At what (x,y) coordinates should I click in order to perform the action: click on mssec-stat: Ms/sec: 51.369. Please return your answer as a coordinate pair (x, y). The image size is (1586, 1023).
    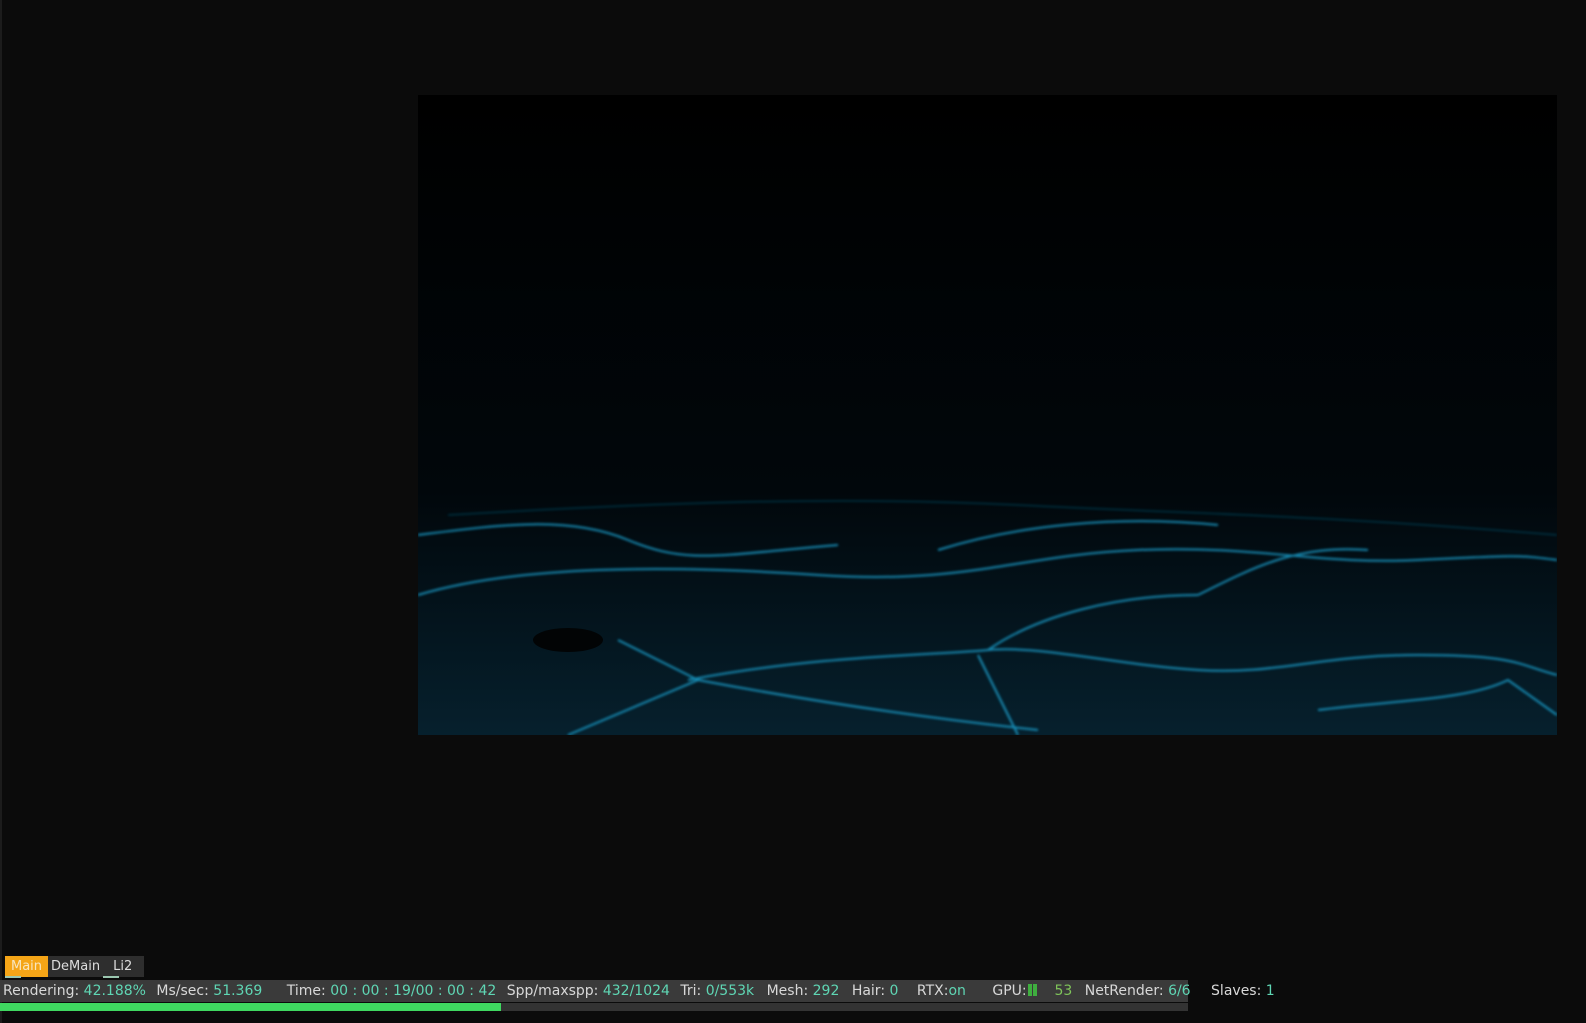
    Looking at the image, I should click on (209, 991).